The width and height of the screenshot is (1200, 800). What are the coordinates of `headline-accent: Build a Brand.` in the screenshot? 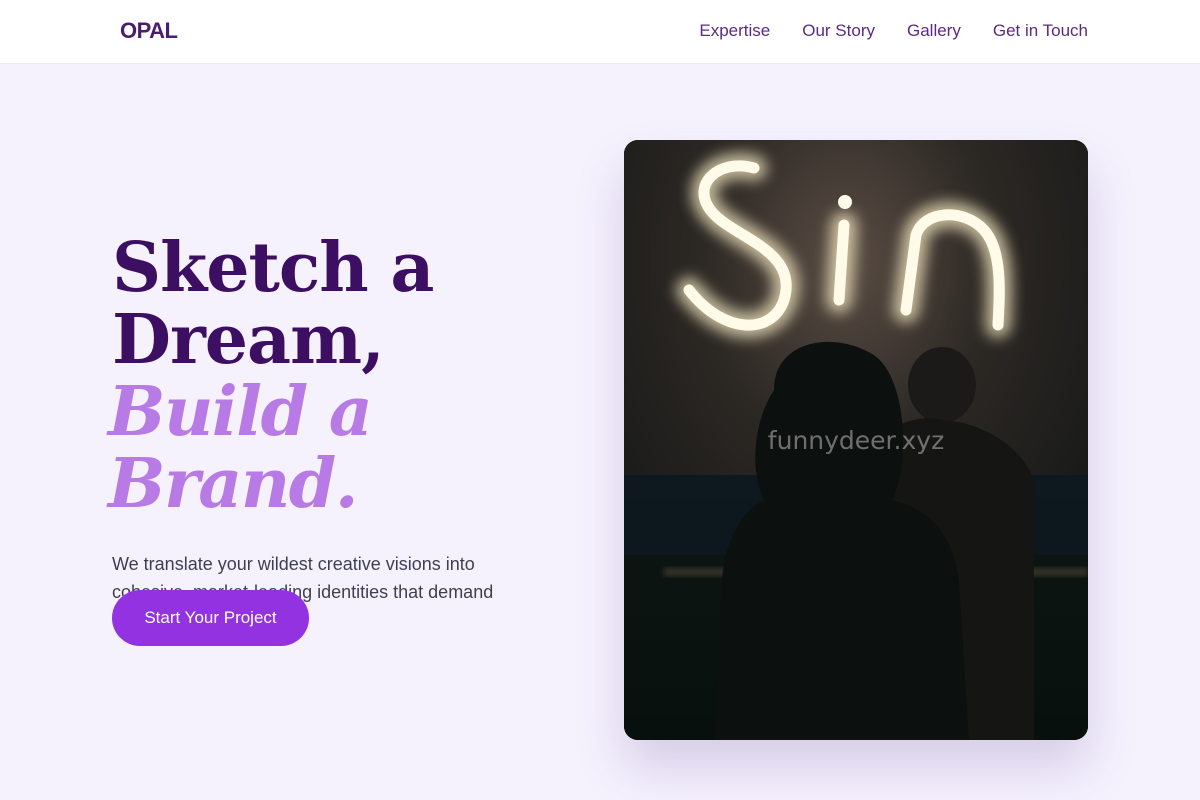 It's located at (240, 448).